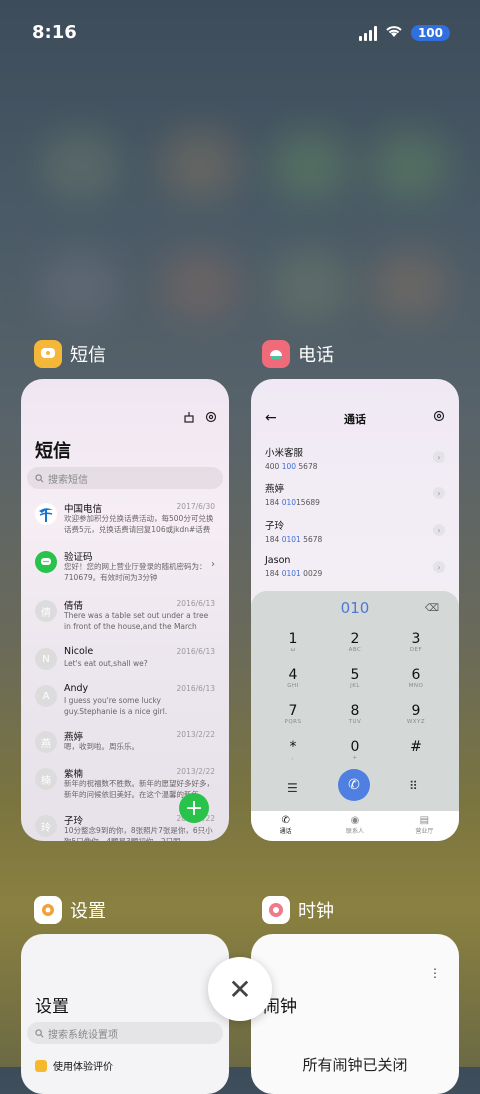 This screenshot has height=1094, width=480. I want to click on dial-key-0: 0 +, so click(355, 750).